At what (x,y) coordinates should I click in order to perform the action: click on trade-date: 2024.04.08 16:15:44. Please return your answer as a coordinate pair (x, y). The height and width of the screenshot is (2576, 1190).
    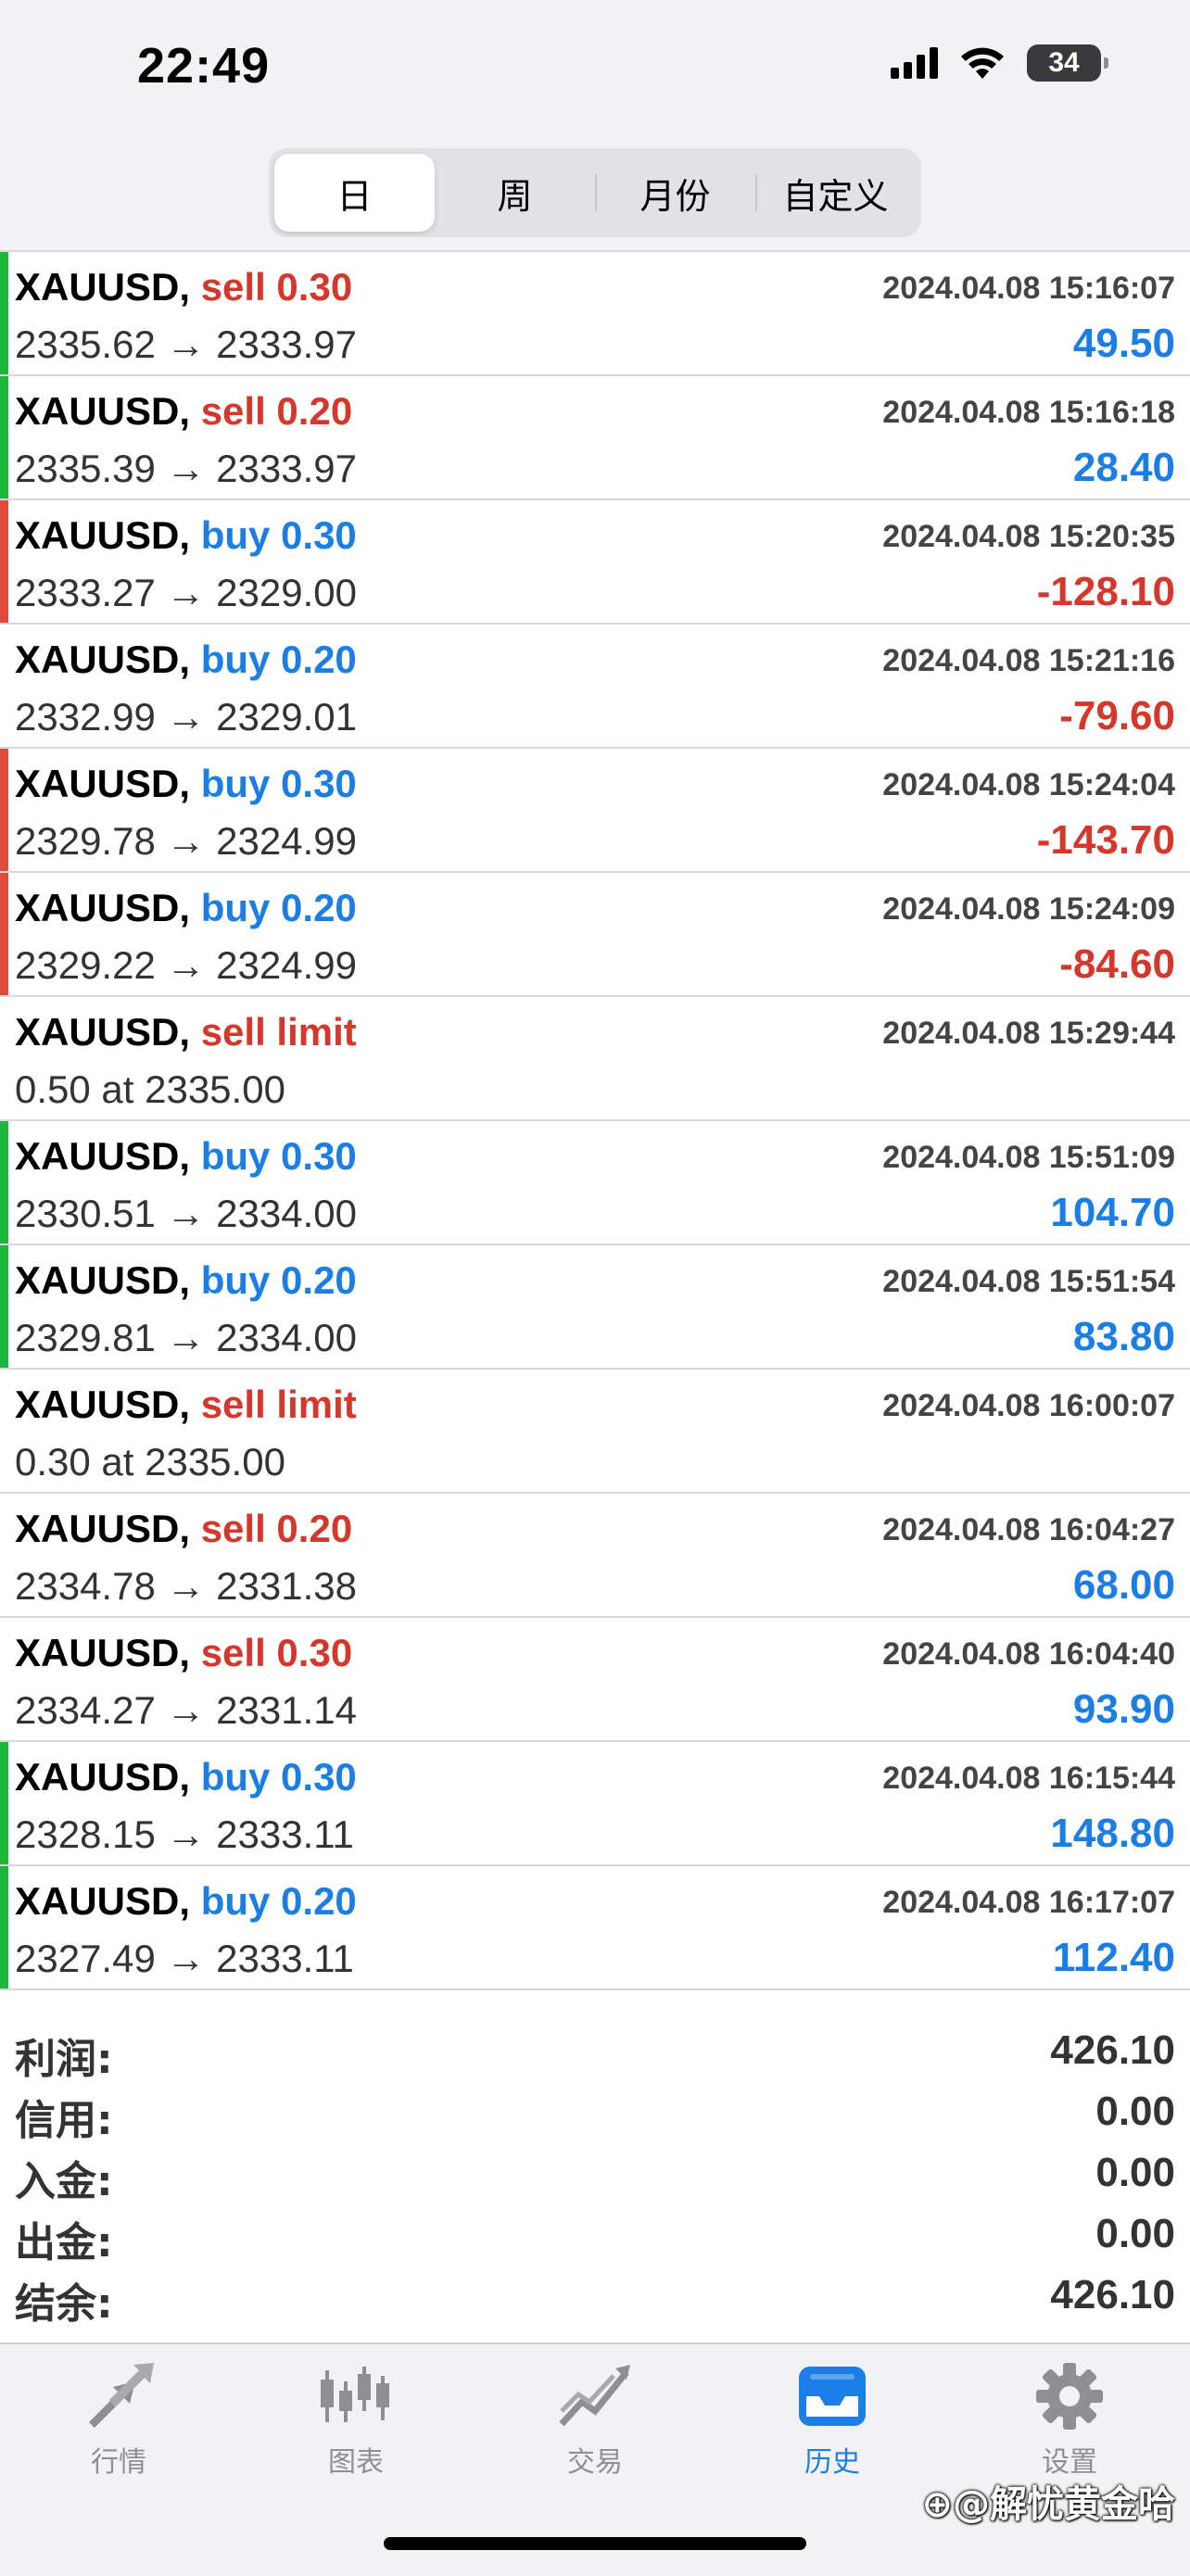
    Looking at the image, I should click on (1028, 1779).